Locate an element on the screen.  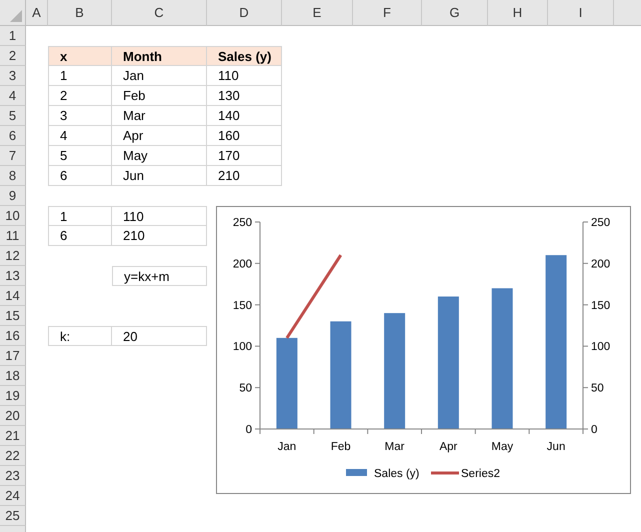
row-header: 22 is located at coordinates (13, 456).